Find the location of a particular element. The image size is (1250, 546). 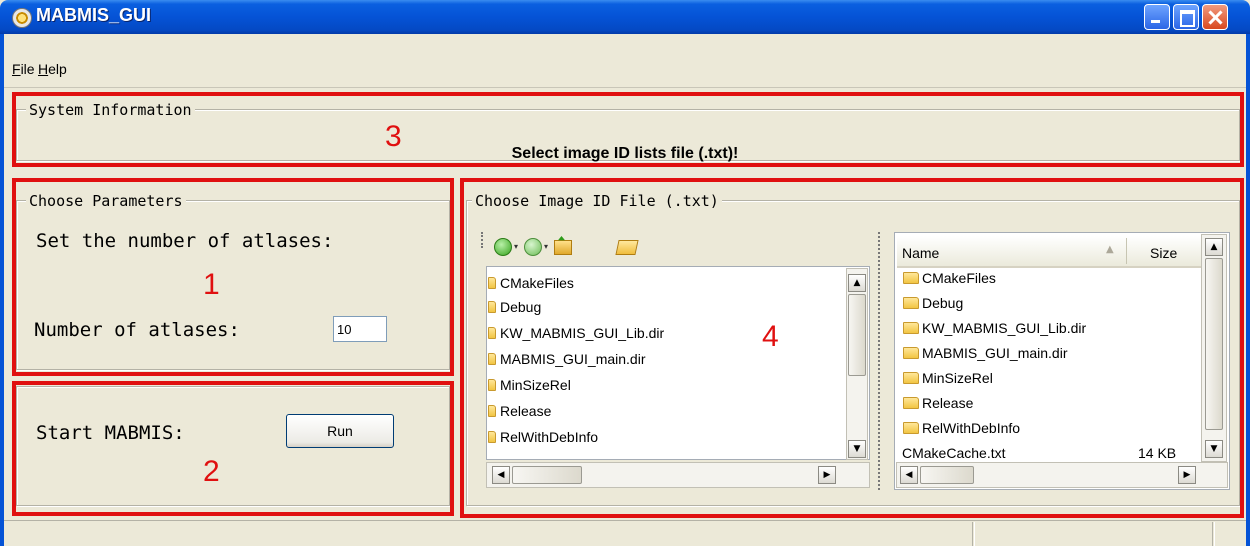

menu-separator is located at coordinates (625, 87).